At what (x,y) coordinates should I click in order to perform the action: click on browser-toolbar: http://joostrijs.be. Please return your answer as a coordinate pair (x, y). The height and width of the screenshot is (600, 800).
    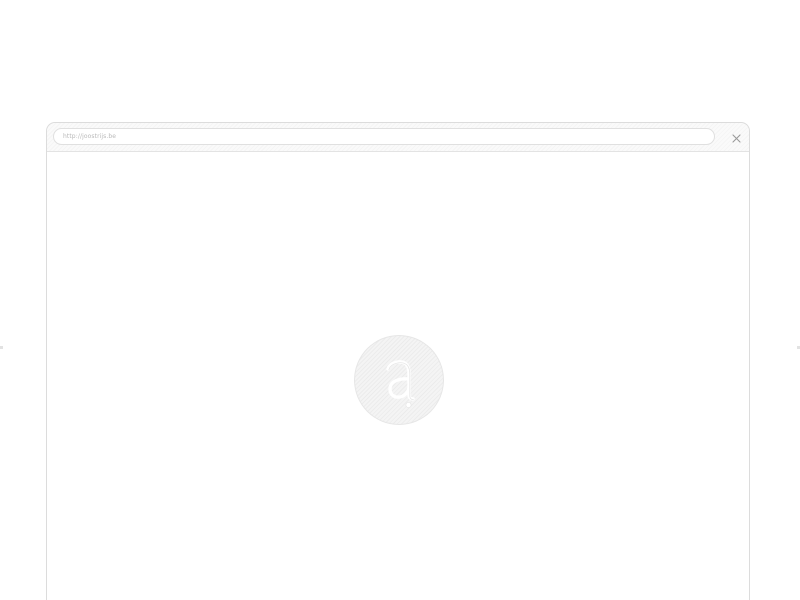
    Looking at the image, I should click on (398, 137).